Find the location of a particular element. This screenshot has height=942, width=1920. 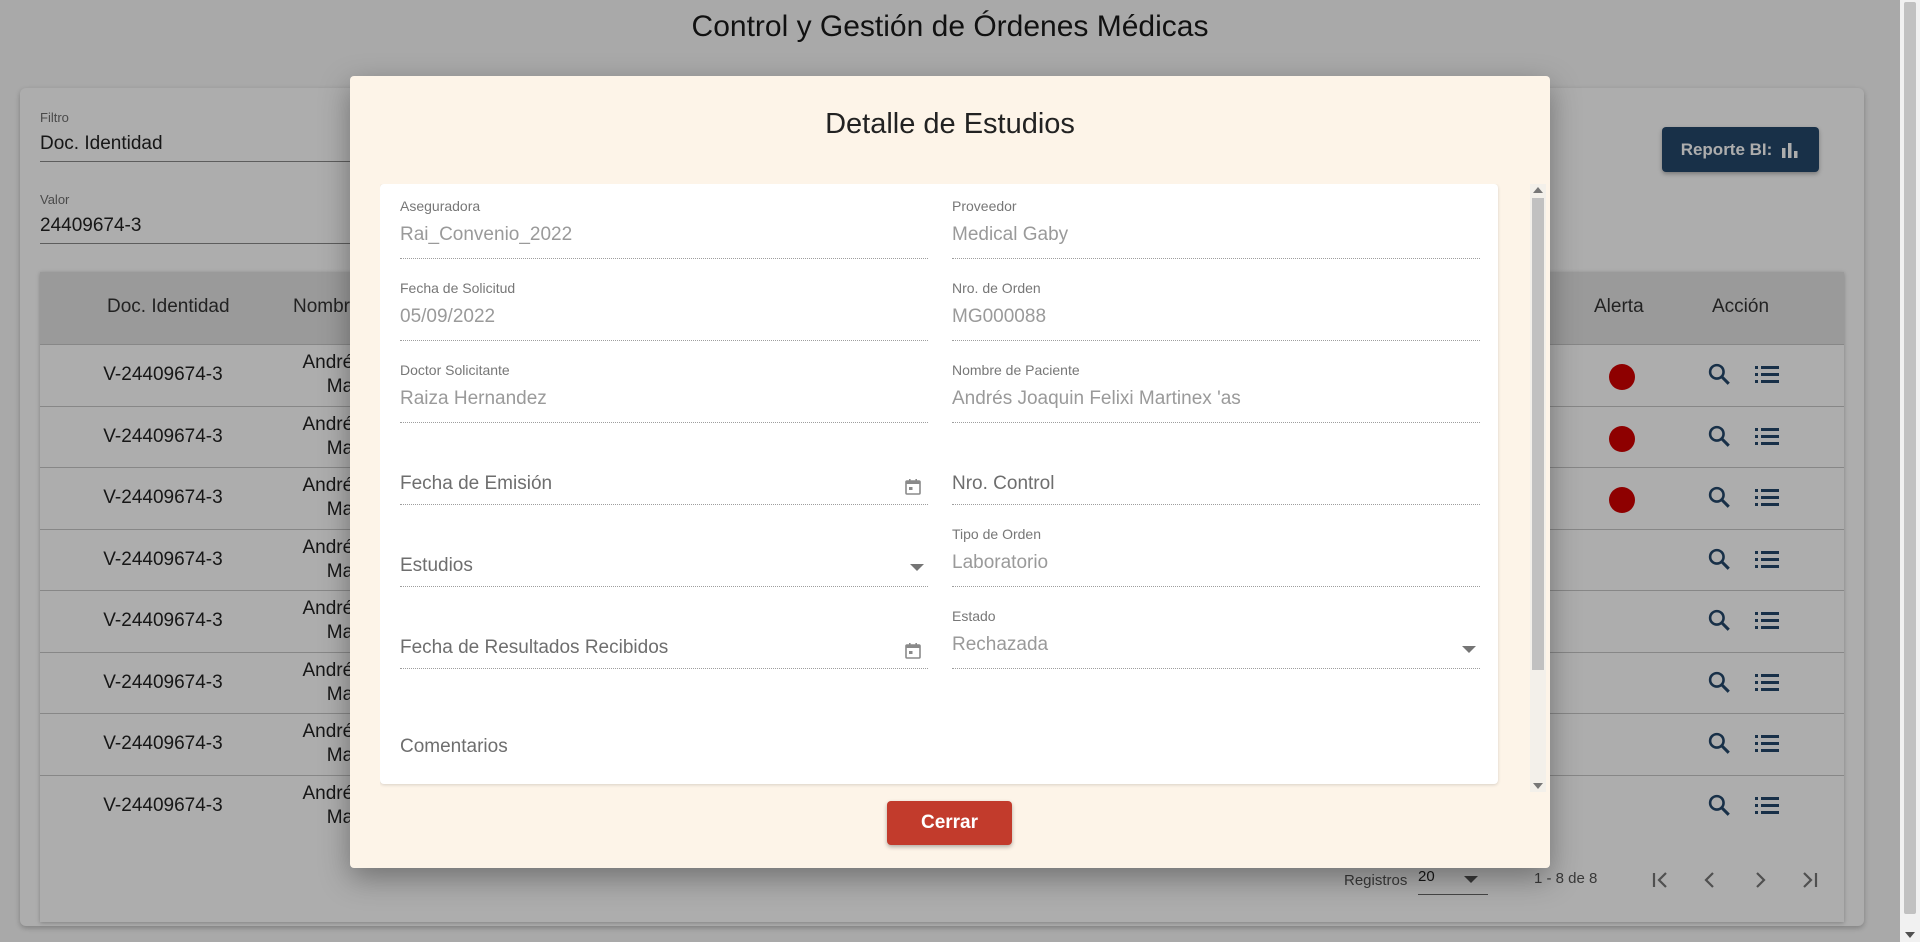

aseguradora-field: Aseguradora Rai_Convenio_2022 is located at coordinates (664, 221).